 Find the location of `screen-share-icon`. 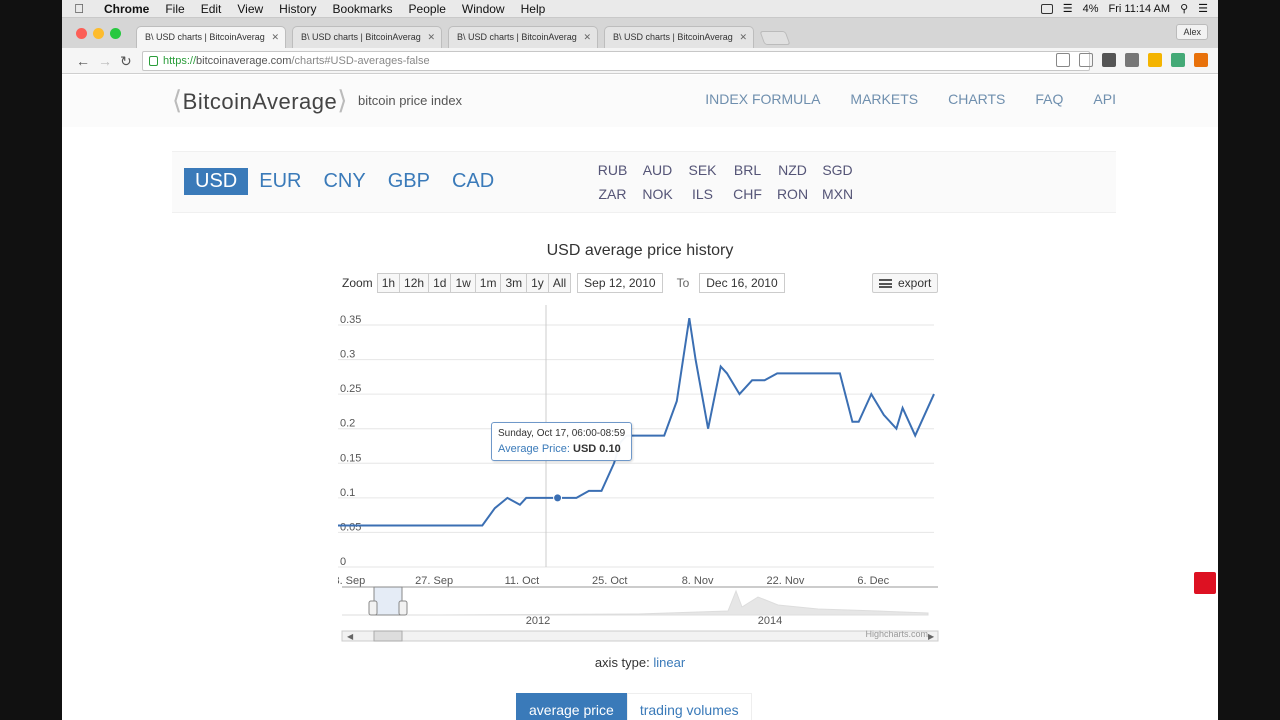

screen-share-icon is located at coordinates (1046, 8).